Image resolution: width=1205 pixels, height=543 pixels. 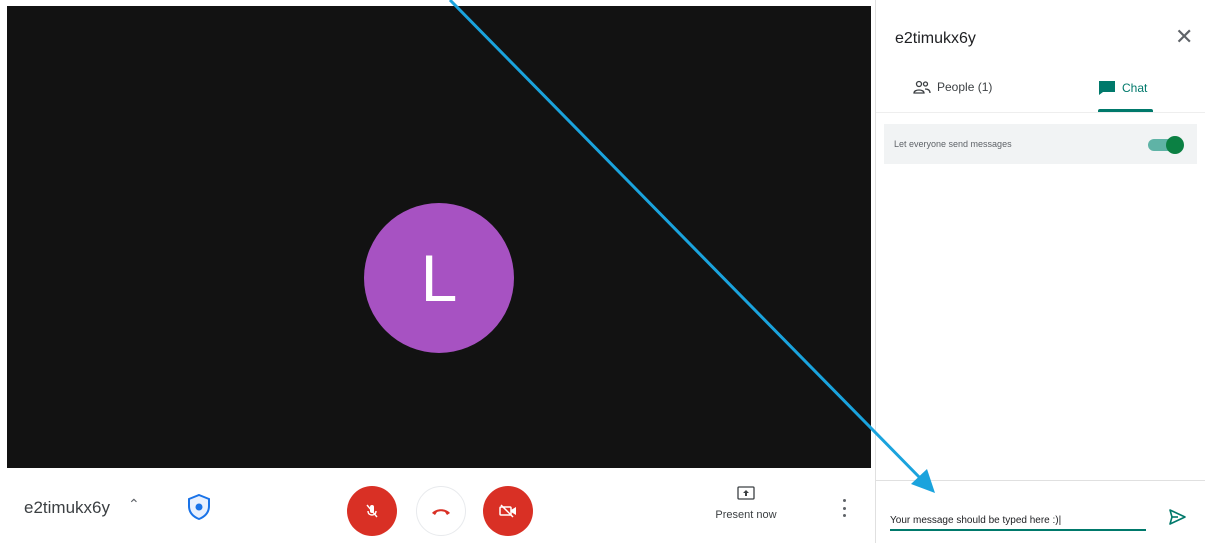 I want to click on mic-off-icon, so click(x=372, y=511).